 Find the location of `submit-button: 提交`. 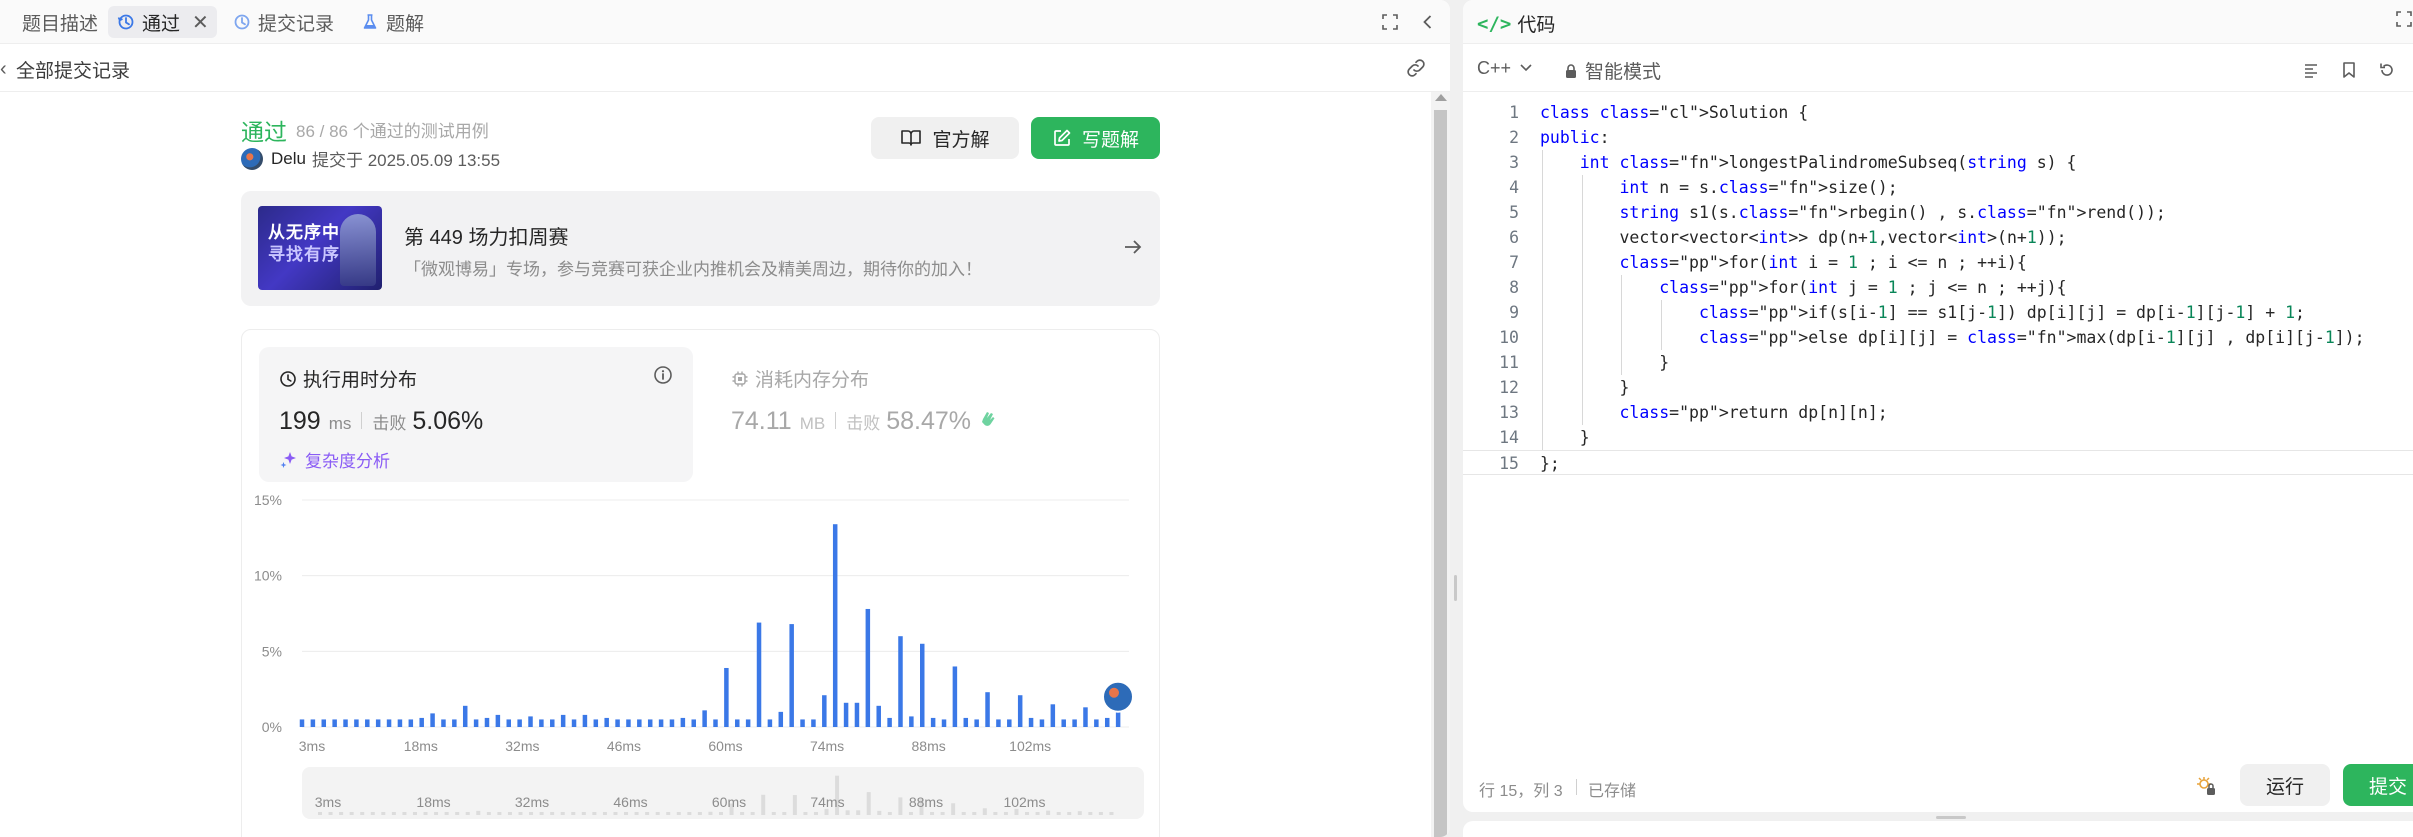

submit-button: 提交 is located at coordinates (2378, 785).